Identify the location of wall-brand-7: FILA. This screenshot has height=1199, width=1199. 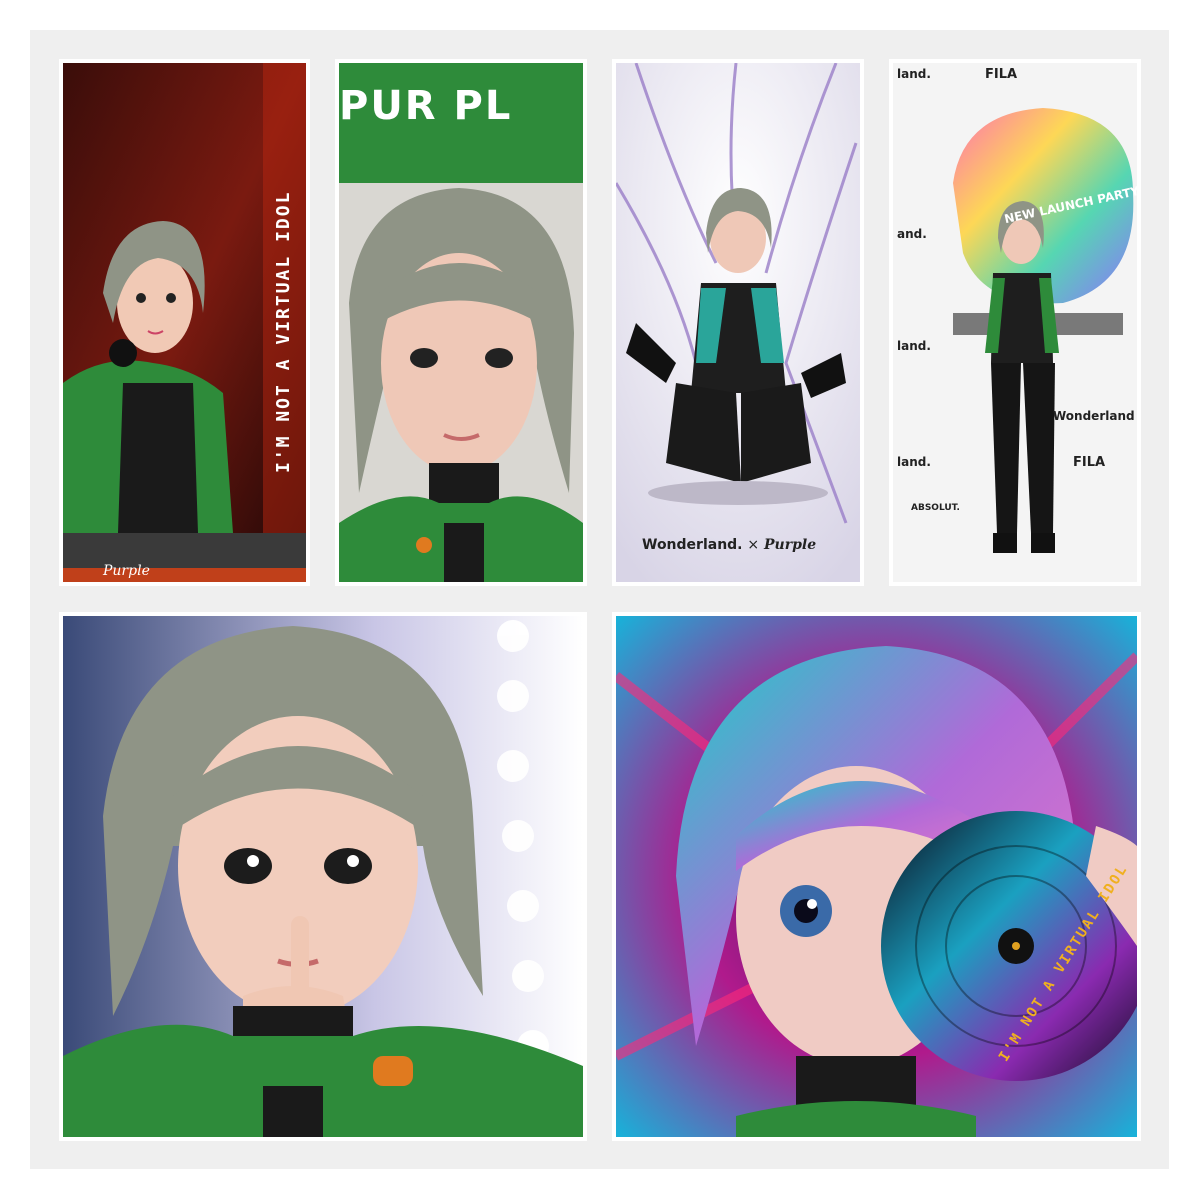
(1089, 462).